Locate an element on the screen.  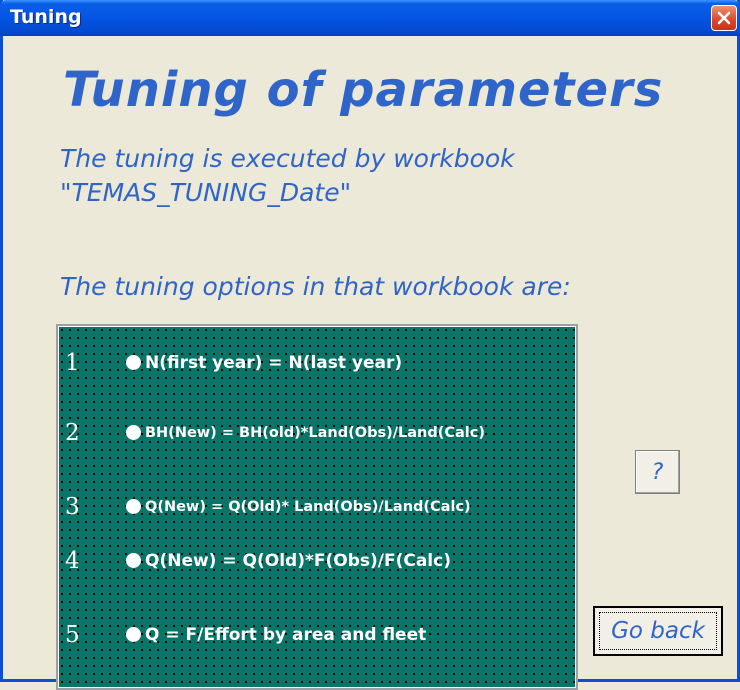
go-back-button: Go back is located at coordinates (658, 631).